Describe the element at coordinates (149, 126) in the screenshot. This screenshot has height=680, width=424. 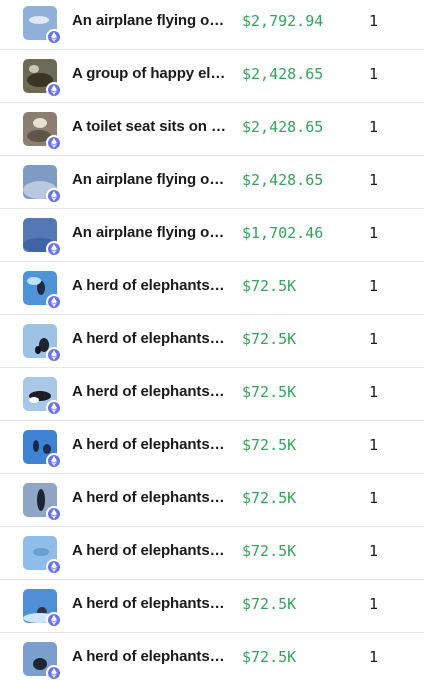
I see `item-name: A toilet seat sits on the floor` at that location.